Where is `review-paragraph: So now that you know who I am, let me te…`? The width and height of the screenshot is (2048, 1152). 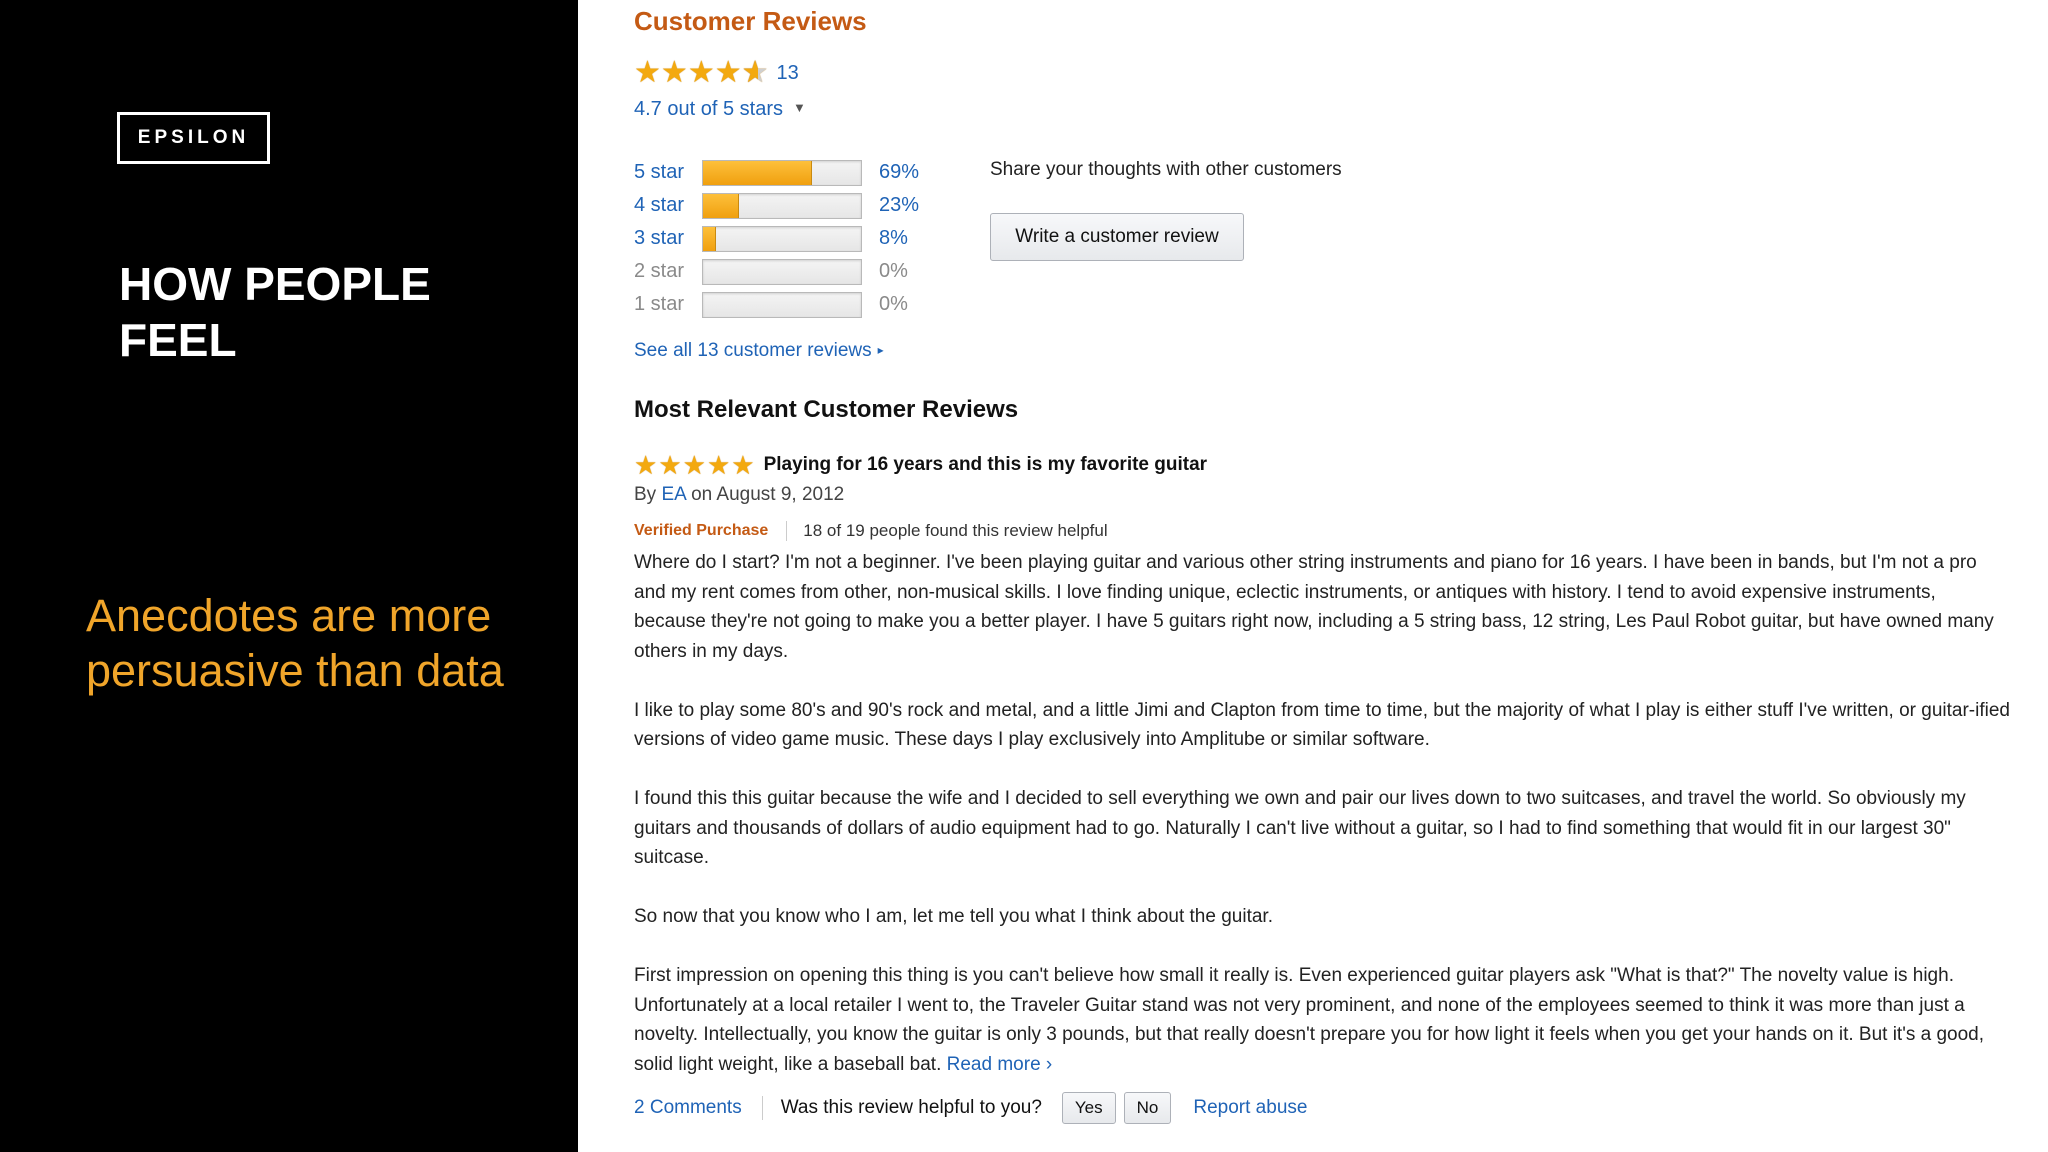
review-paragraph: So now that you know who I am, let me te… is located at coordinates (953, 916).